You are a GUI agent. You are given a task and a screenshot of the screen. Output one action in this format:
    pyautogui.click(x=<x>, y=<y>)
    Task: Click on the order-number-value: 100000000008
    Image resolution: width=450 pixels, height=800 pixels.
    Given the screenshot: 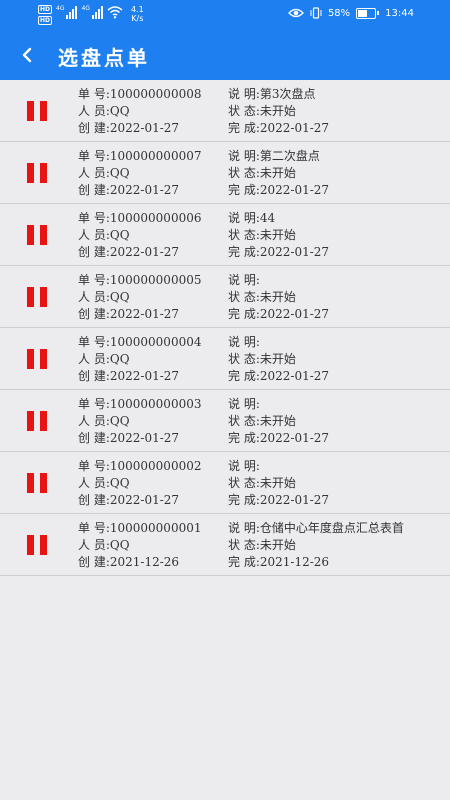 What is the action you would take?
    pyautogui.click(x=155, y=94)
    